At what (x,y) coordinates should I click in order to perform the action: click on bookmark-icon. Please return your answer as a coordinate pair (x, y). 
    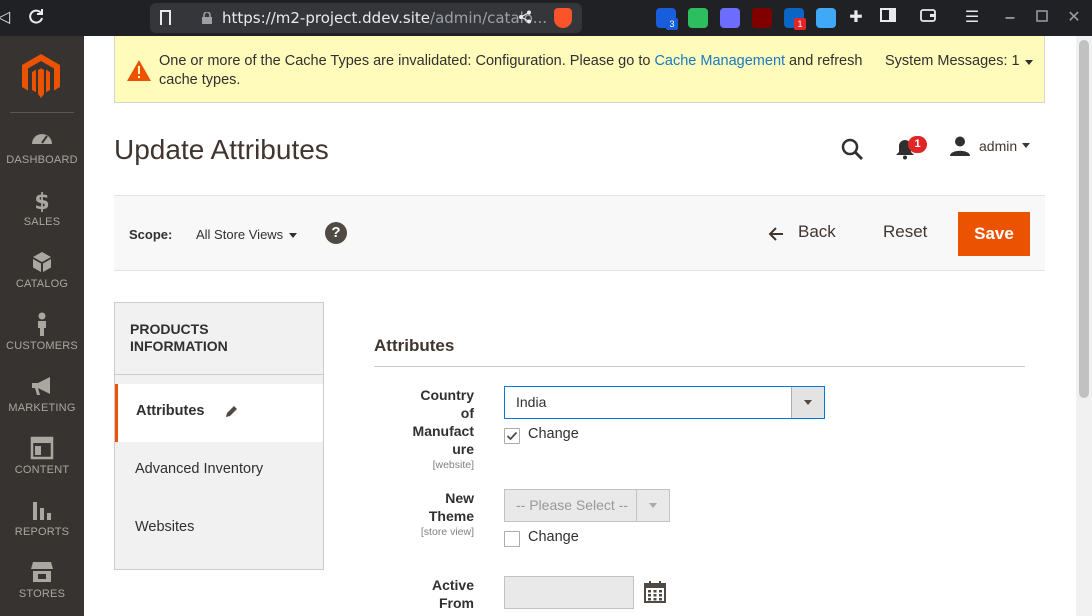
    Looking at the image, I should click on (165, 17).